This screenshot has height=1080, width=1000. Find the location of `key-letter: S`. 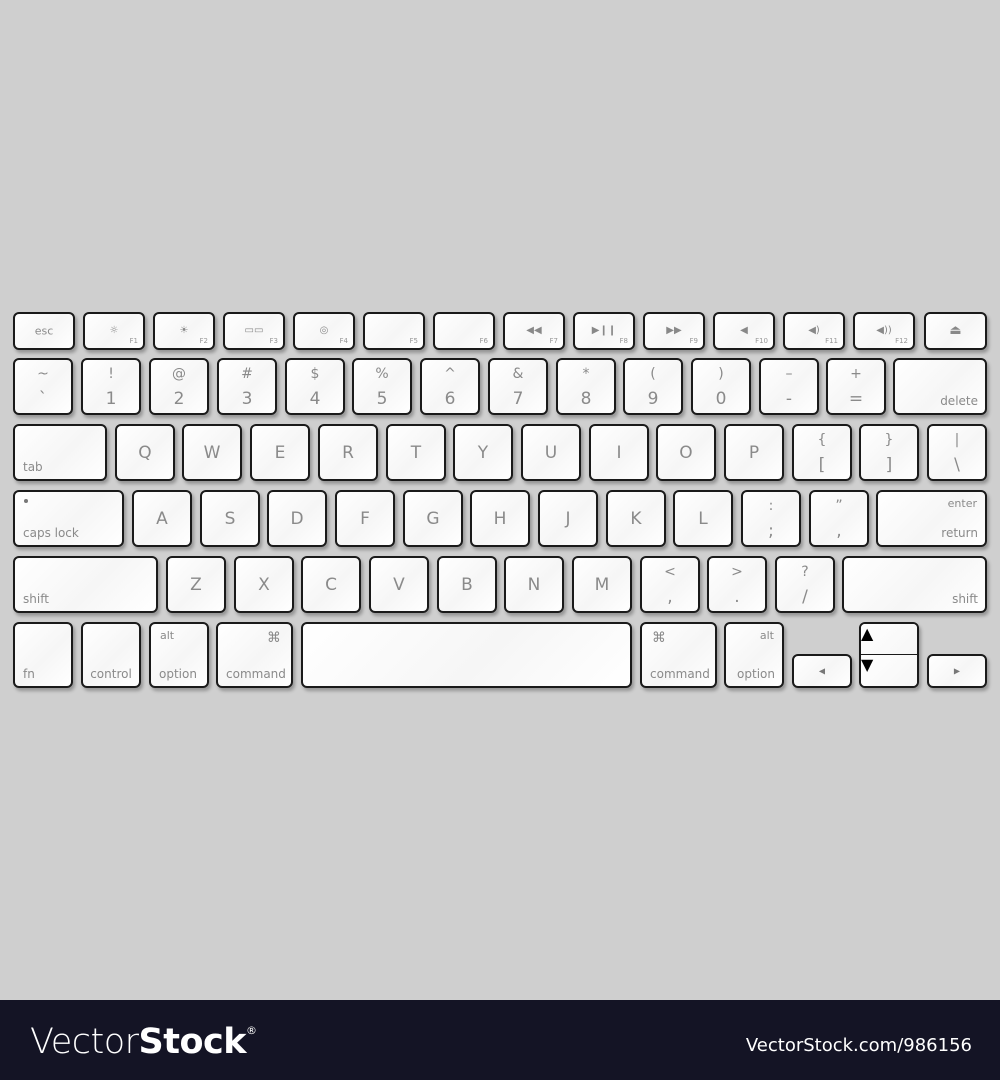

key-letter: S is located at coordinates (230, 518).